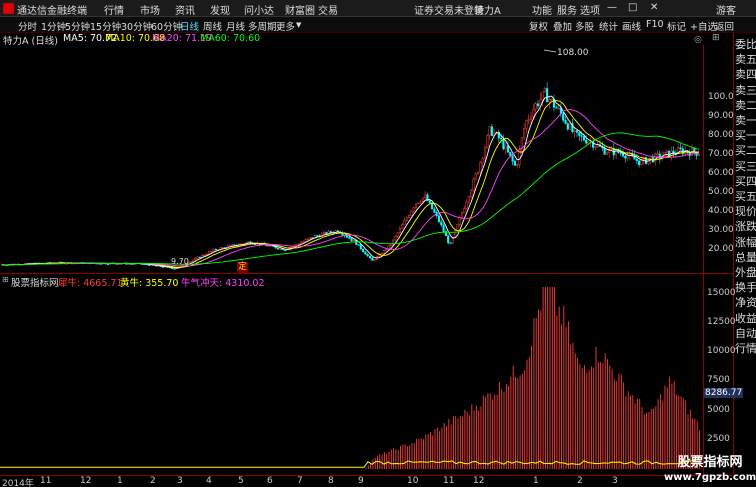 Image resolution: width=756 pixels, height=487 pixels. Describe the element at coordinates (105, 26) in the screenshot. I see `period-tab-15min: 15分钟` at that location.